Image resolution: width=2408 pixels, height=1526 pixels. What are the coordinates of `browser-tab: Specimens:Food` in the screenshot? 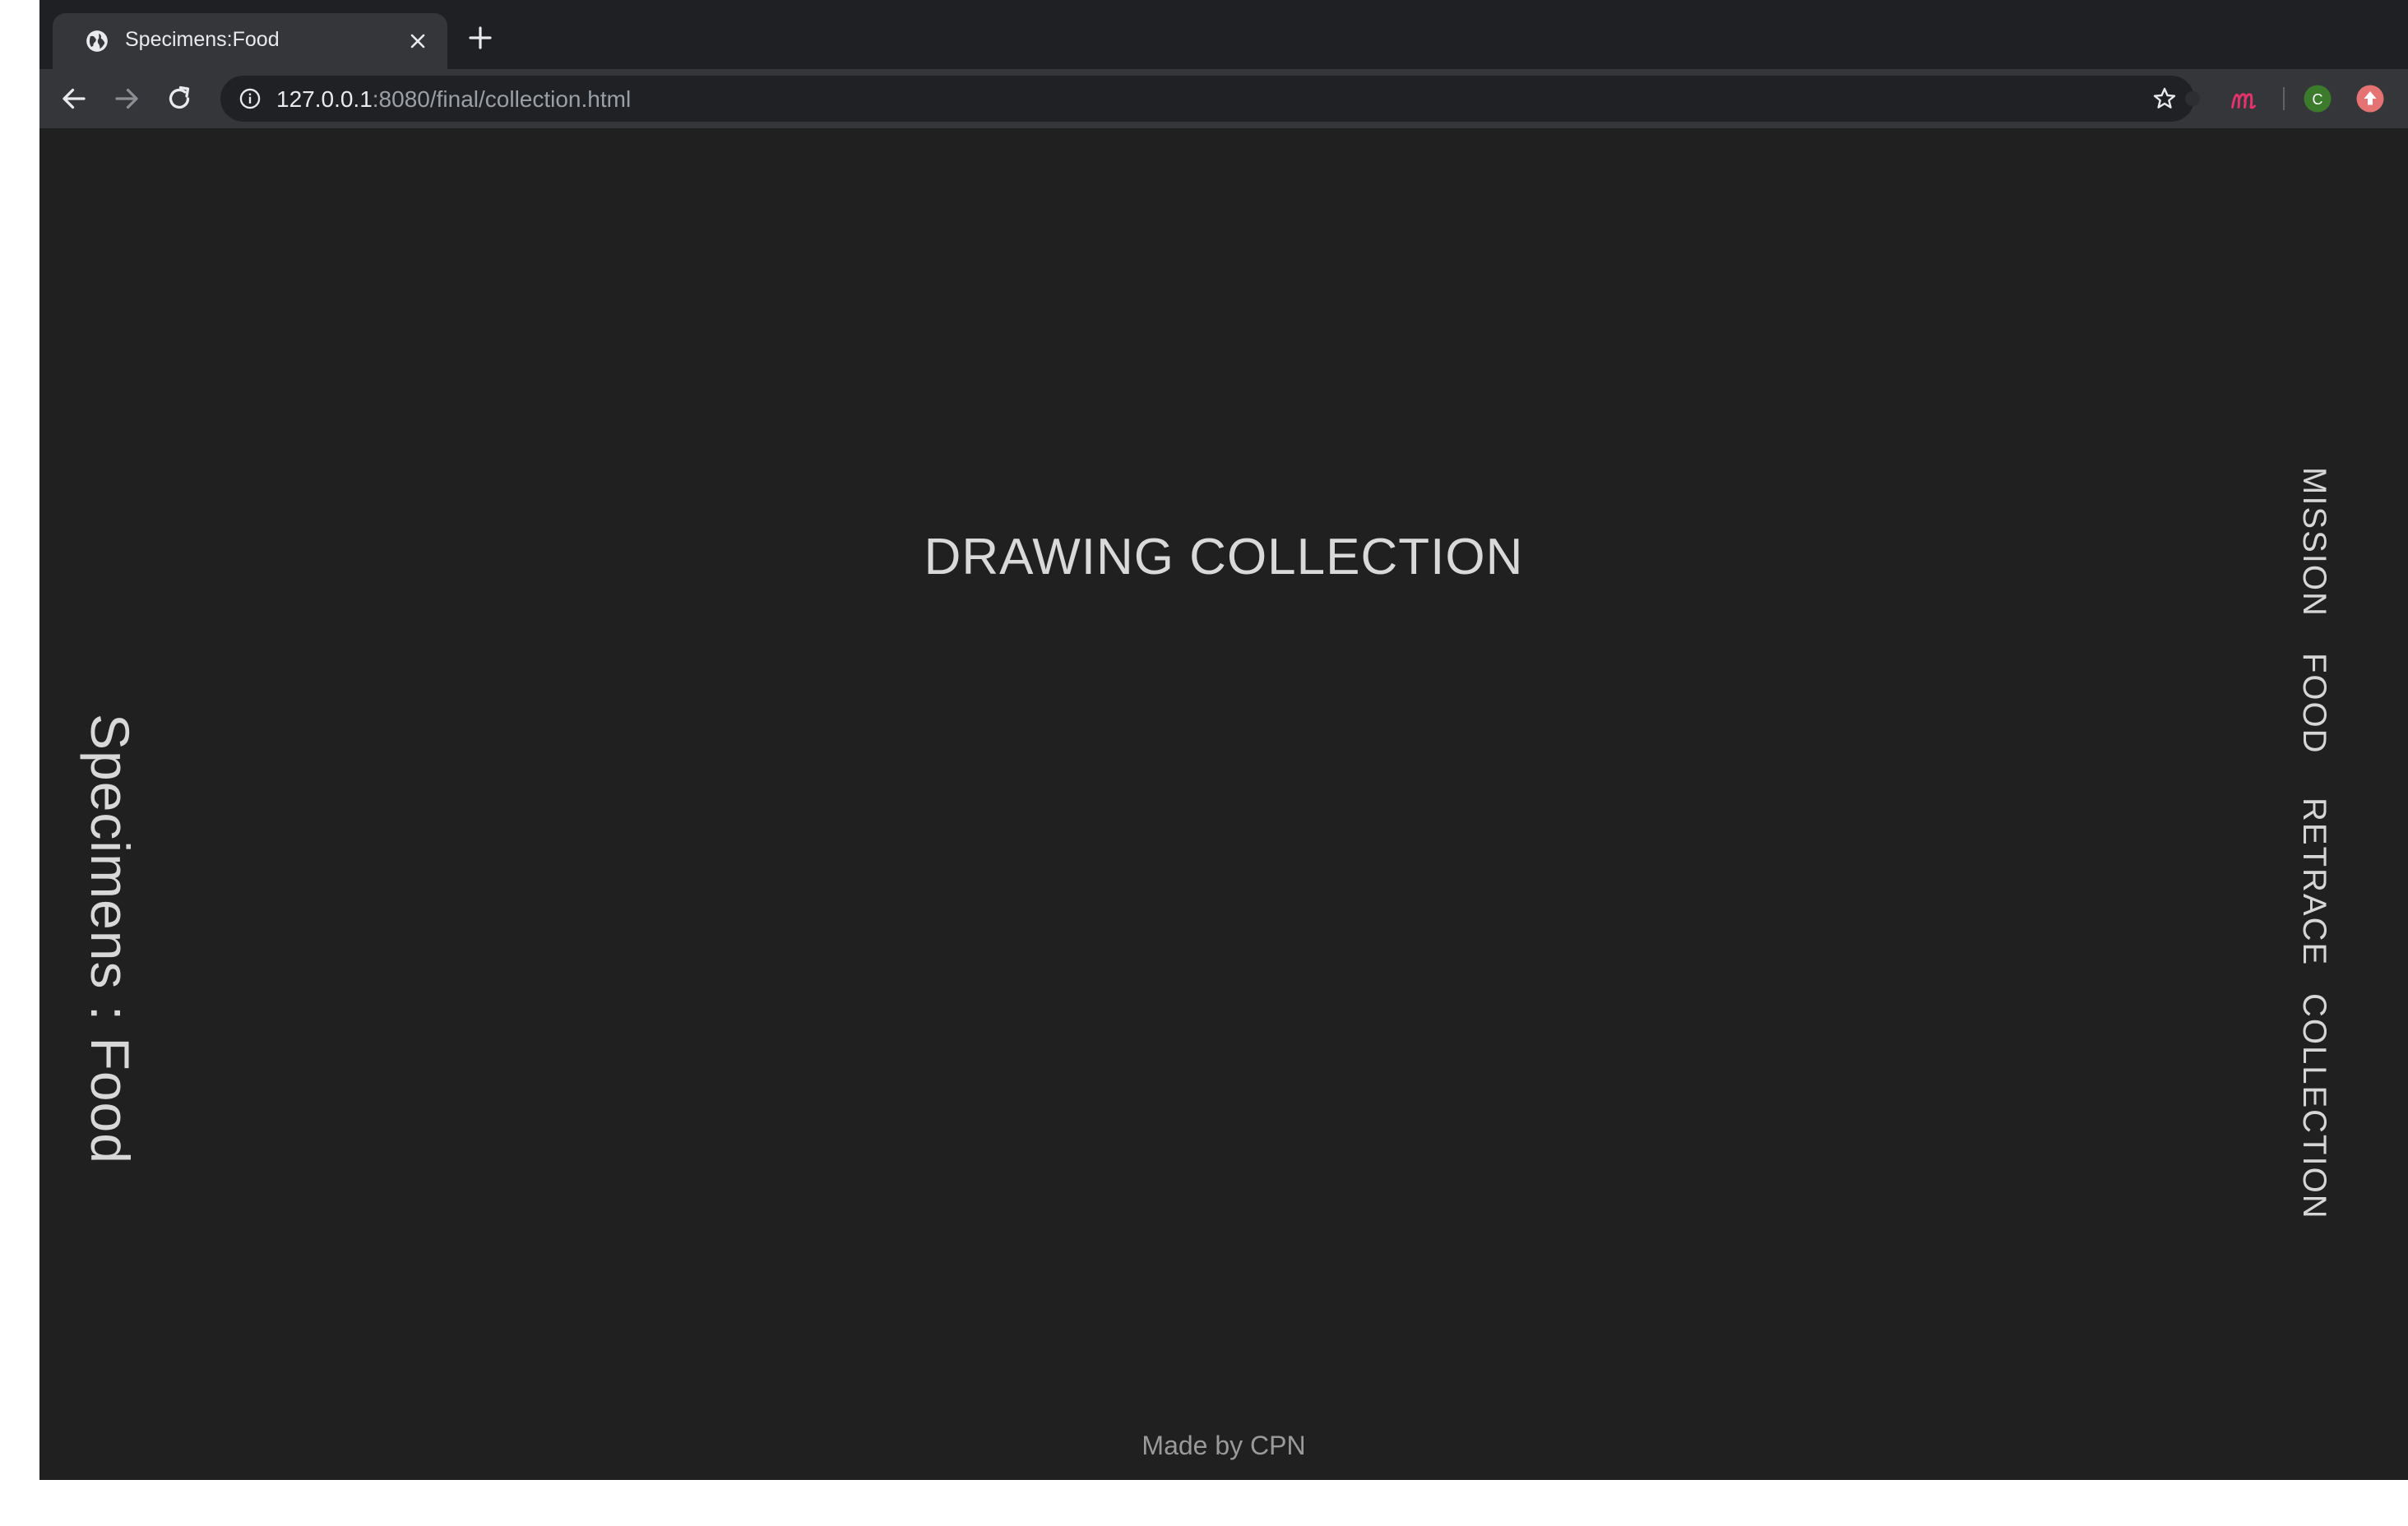 It's located at (250, 41).